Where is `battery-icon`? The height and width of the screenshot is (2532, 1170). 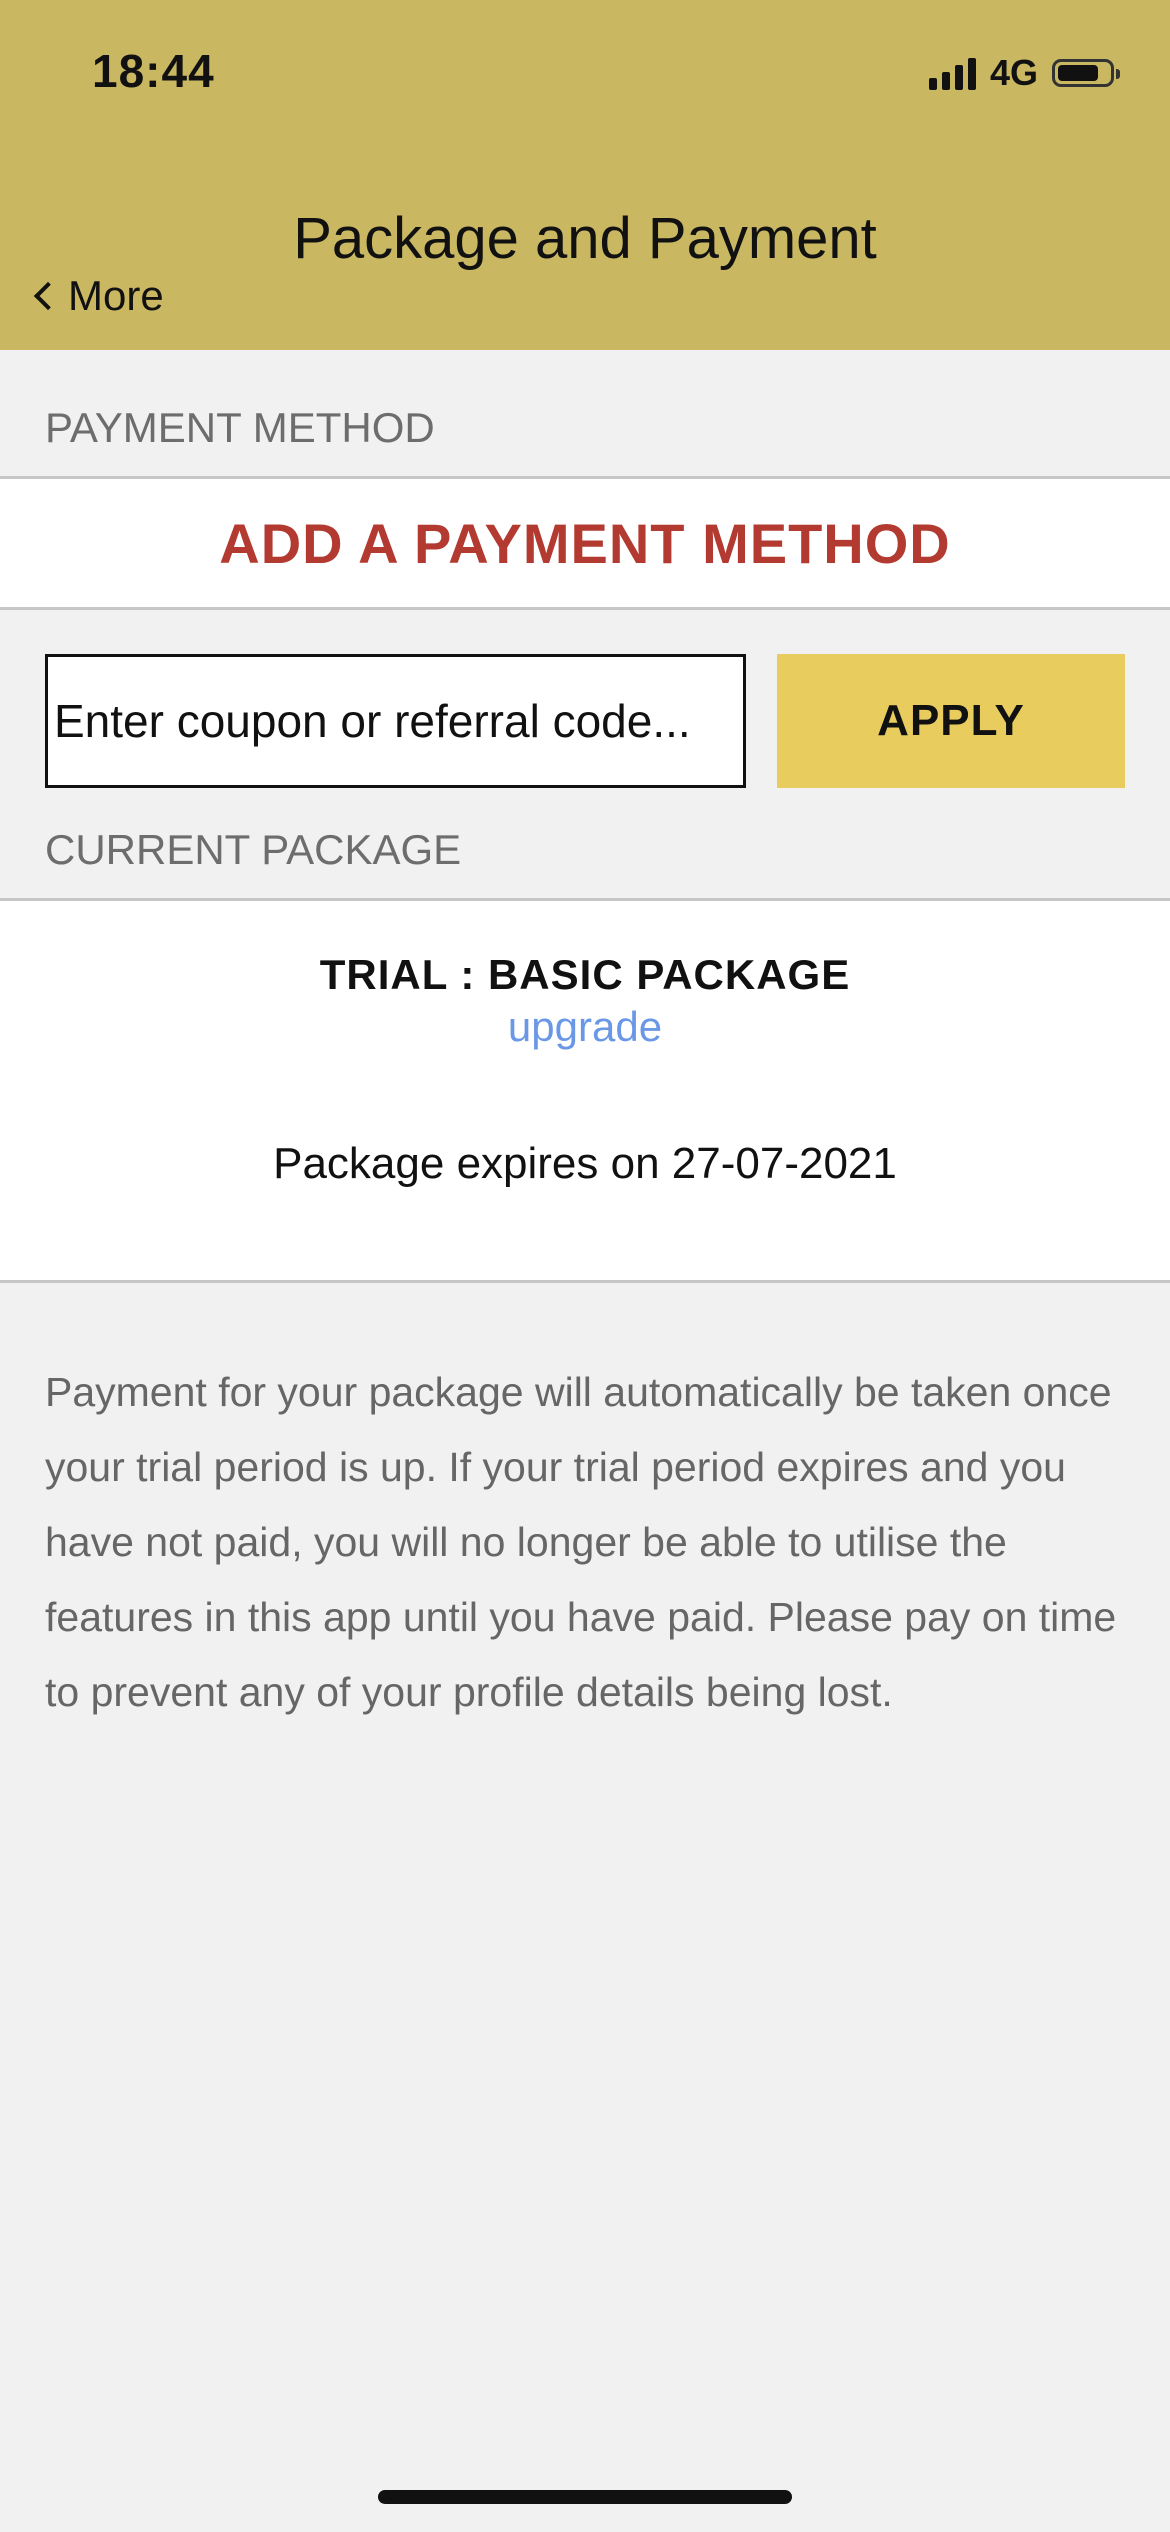
battery-icon is located at coordinates (1086, 73).